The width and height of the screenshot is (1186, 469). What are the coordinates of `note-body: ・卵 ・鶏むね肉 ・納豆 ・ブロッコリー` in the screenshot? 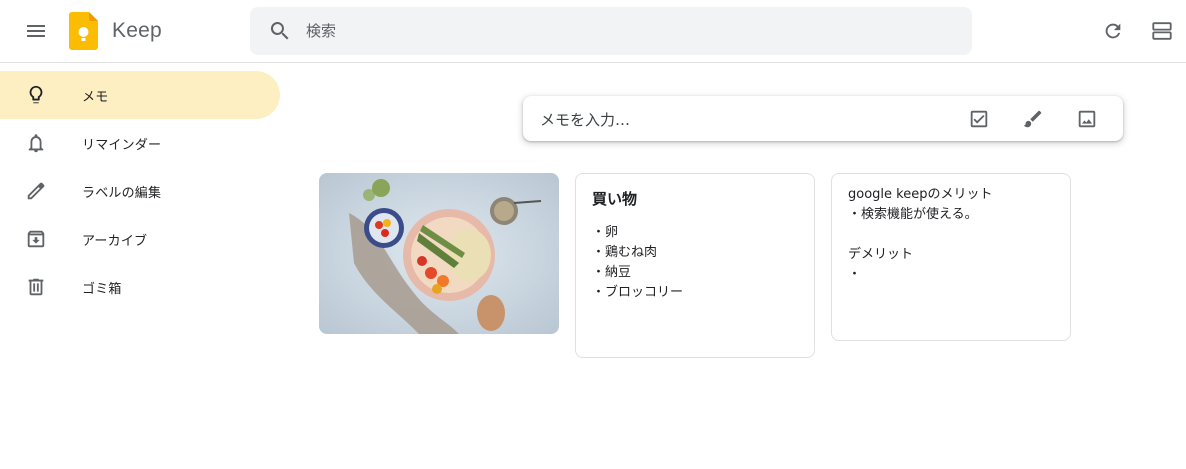 It's located at (638, 262).